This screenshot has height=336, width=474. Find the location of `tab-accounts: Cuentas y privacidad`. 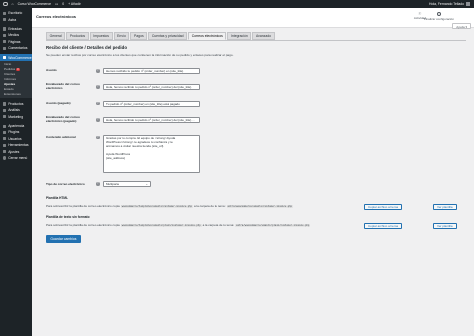

tab-accounts: Cuentas y privacidad is located at coordinates (168, 36).